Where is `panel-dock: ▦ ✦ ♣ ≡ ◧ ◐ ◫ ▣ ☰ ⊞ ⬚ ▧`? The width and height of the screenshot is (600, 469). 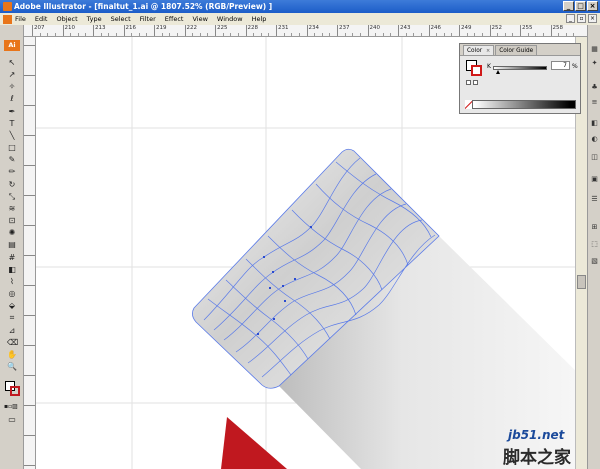 panel-dock: ▦ ✦ ♣ ≡ ◧ ◐ ◫ ▣ ☰ ⊞ ⬚ ▧ is located at coordinates (593, 247).